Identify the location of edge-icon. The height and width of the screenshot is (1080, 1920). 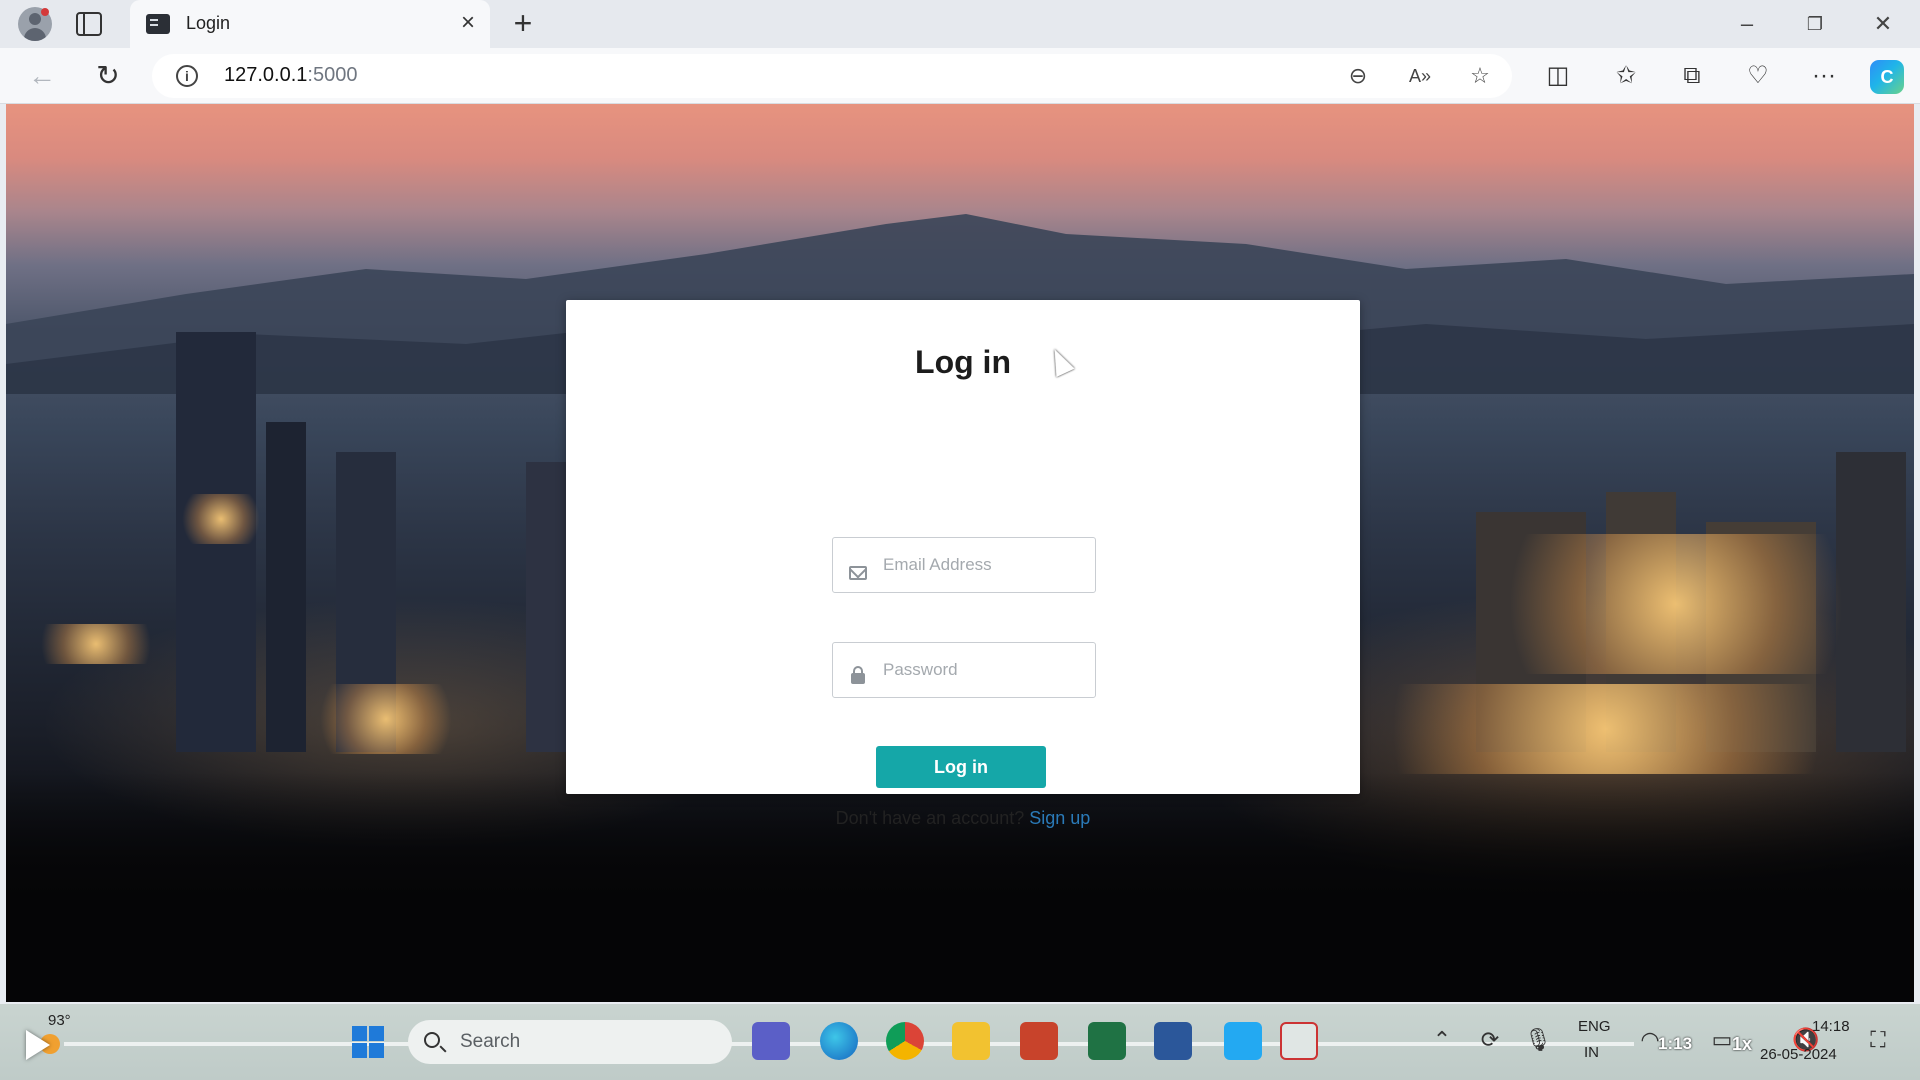
(839, 1041).